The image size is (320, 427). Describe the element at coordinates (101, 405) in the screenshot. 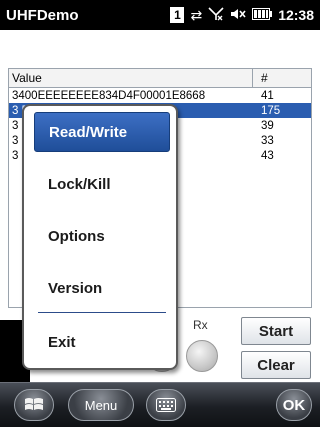

I see `menu-softkey-button: Menu` at that location.